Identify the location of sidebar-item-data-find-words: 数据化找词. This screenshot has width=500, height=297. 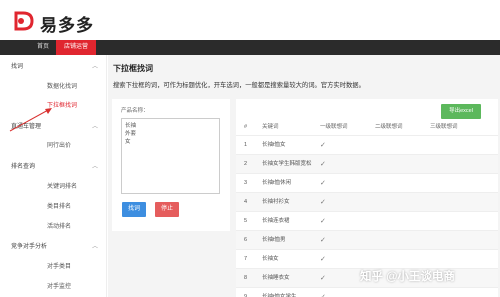
(53, 87).